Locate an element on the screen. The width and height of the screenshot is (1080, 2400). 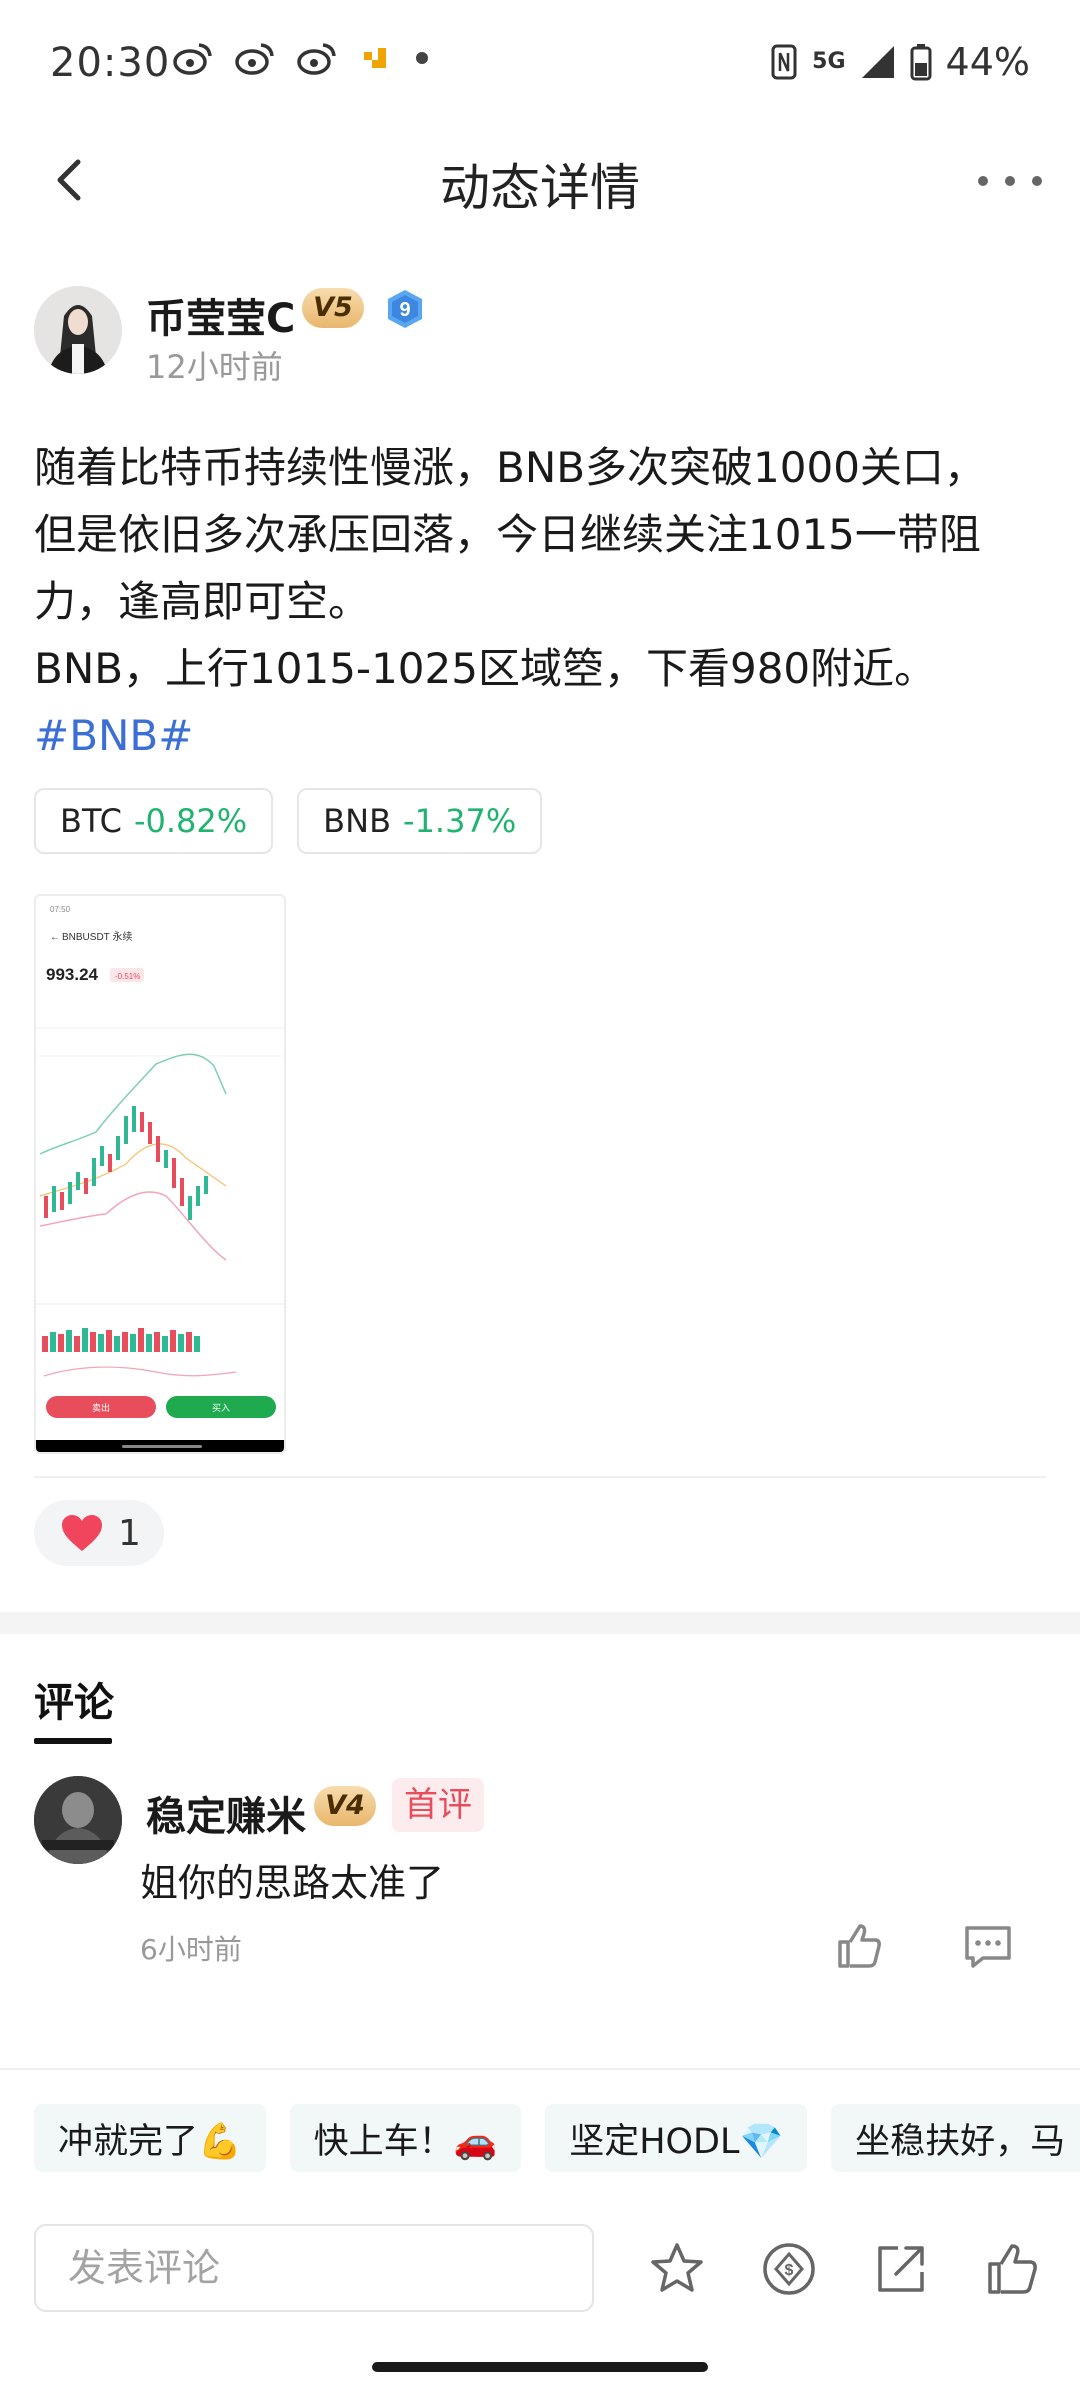
comment-input is located at coordinates (314, 2268).